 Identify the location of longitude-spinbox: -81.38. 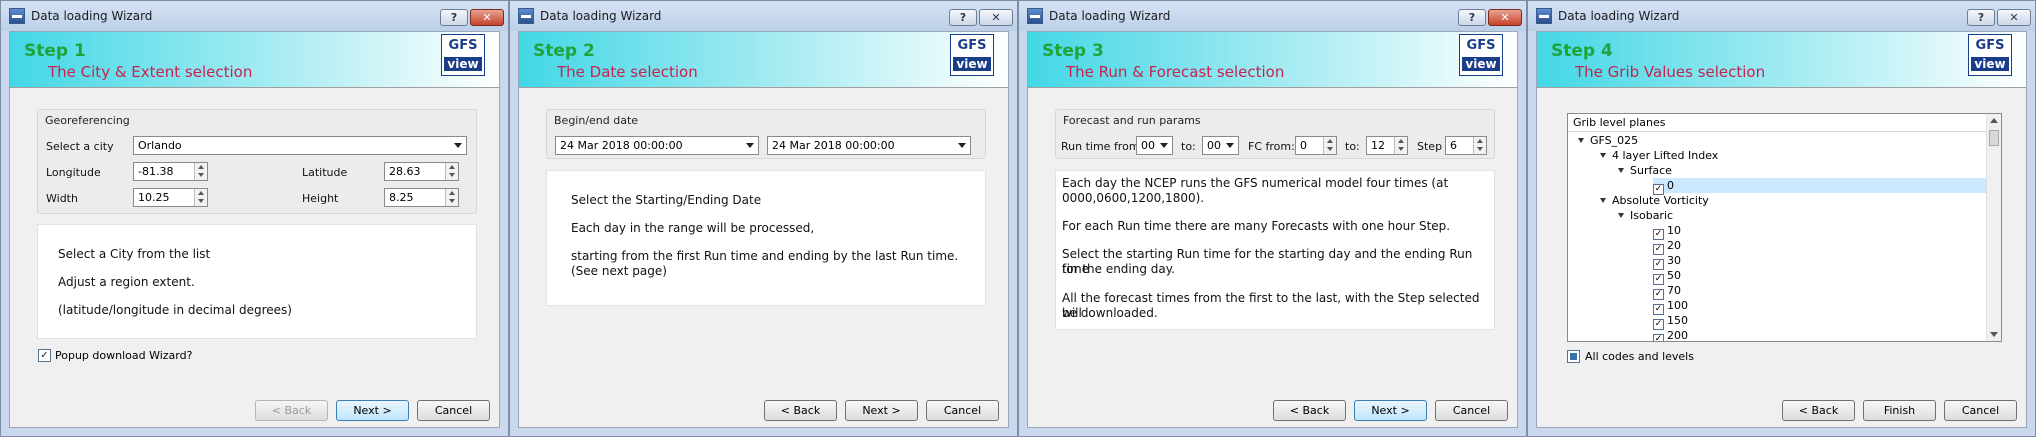
(170, 171).